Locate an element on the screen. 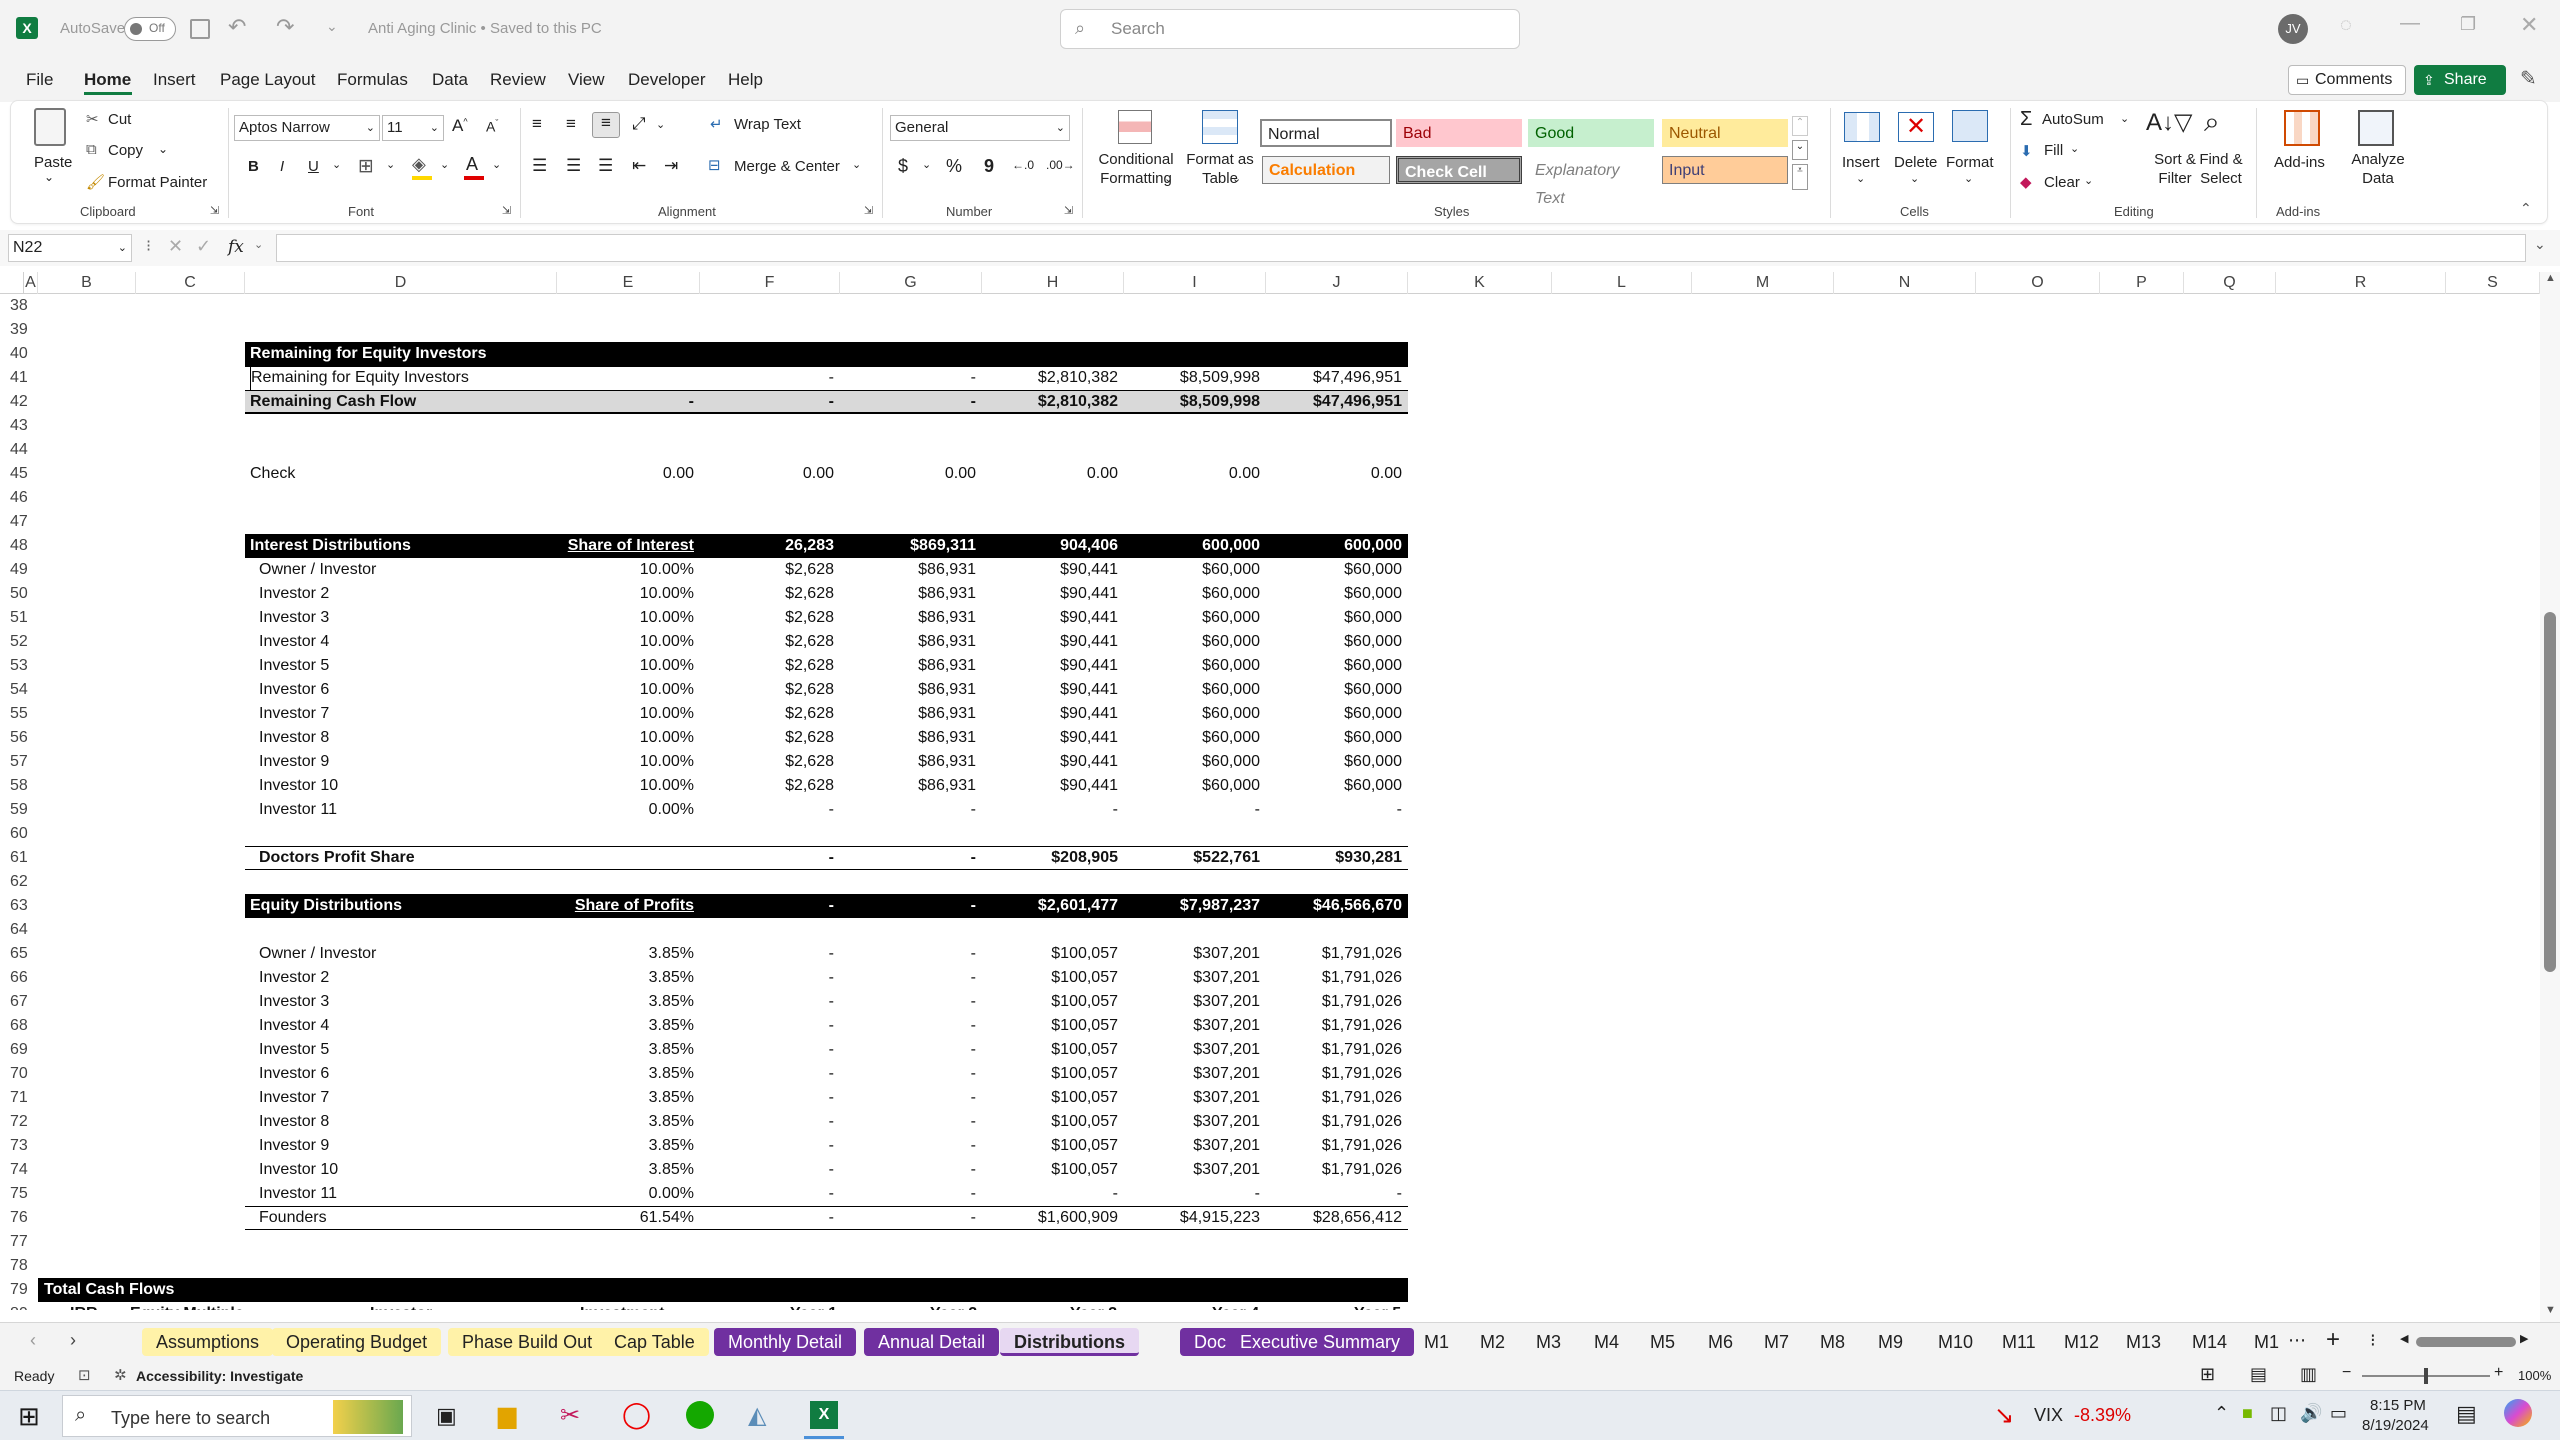  taskbar-time: 8:15 PM is located at coordinates (2398, 1405).